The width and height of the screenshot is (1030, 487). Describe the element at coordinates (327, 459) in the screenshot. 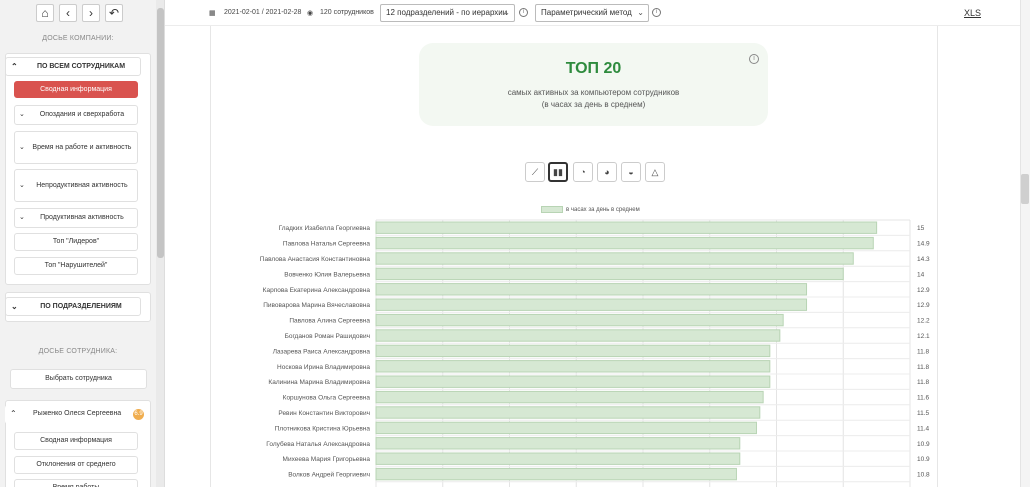

I see `category-label: Михеева Мария Григорьевна` at that location.